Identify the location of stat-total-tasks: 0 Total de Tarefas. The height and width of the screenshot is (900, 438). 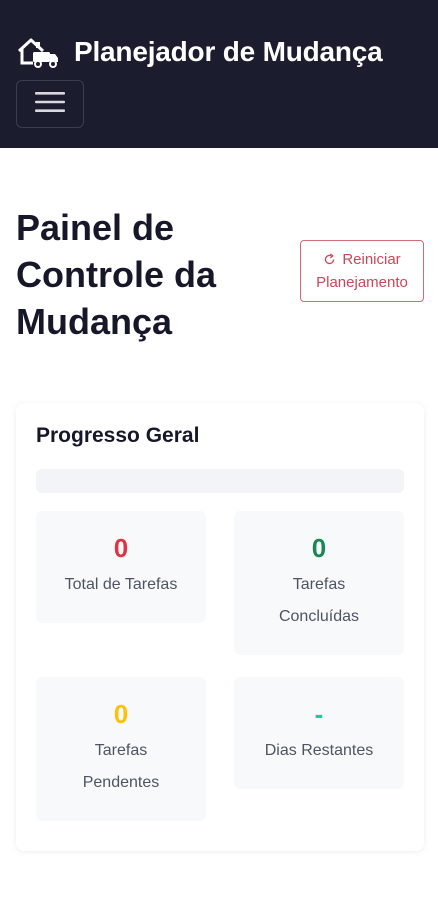
(121, 567).